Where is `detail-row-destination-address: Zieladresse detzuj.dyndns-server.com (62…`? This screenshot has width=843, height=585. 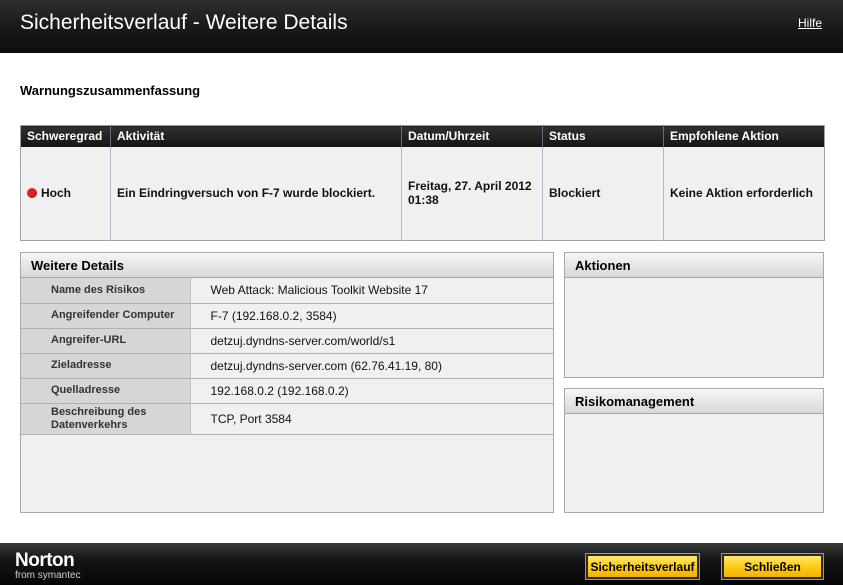
detail-row-destination-address: Zieladresse detzuj.dyndns-server.com (62… is located at coordinates (287, 366).